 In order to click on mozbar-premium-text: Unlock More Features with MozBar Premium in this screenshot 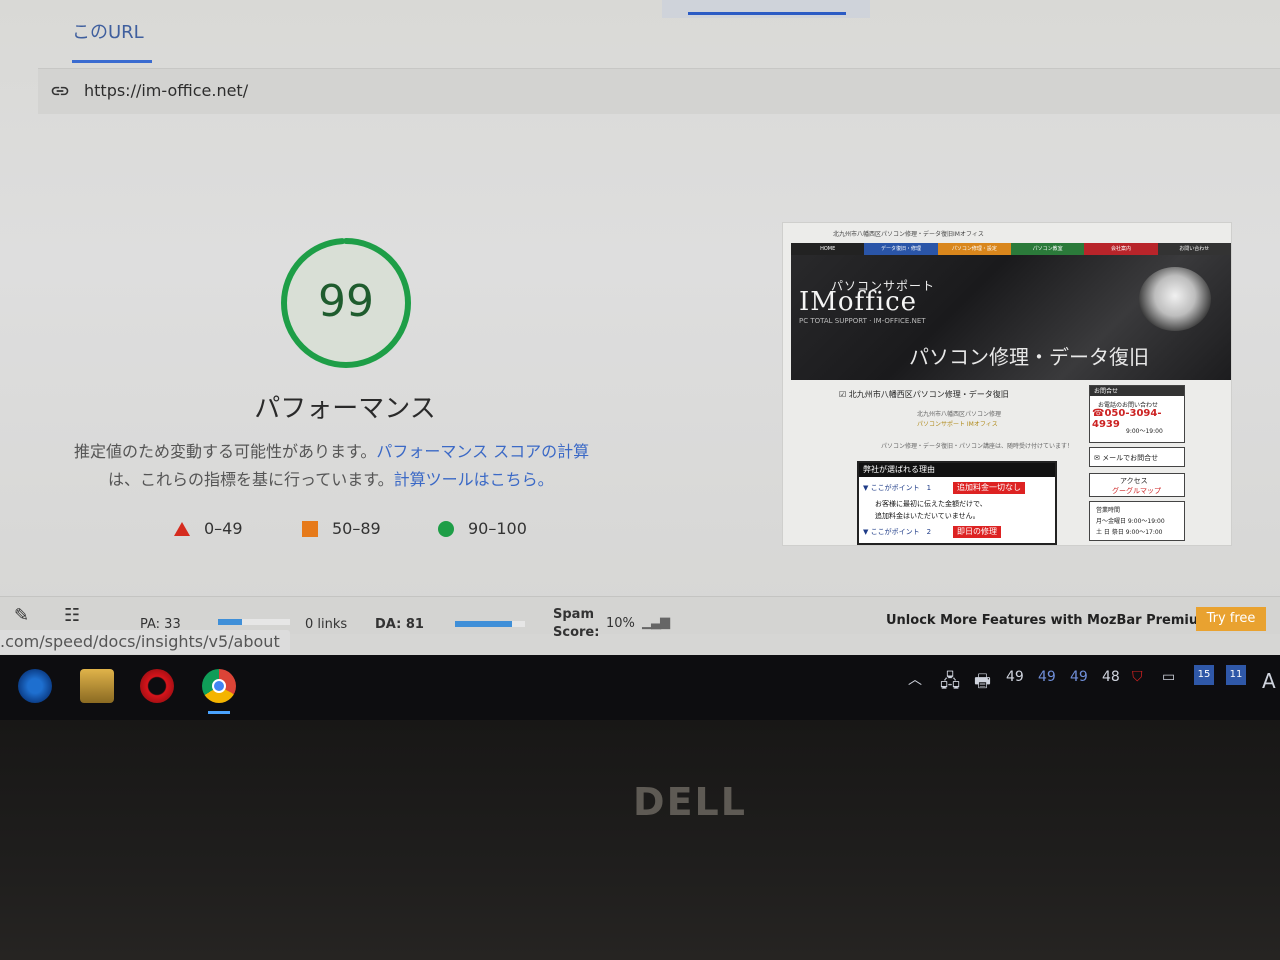, I will do `click(1049, 620)`.